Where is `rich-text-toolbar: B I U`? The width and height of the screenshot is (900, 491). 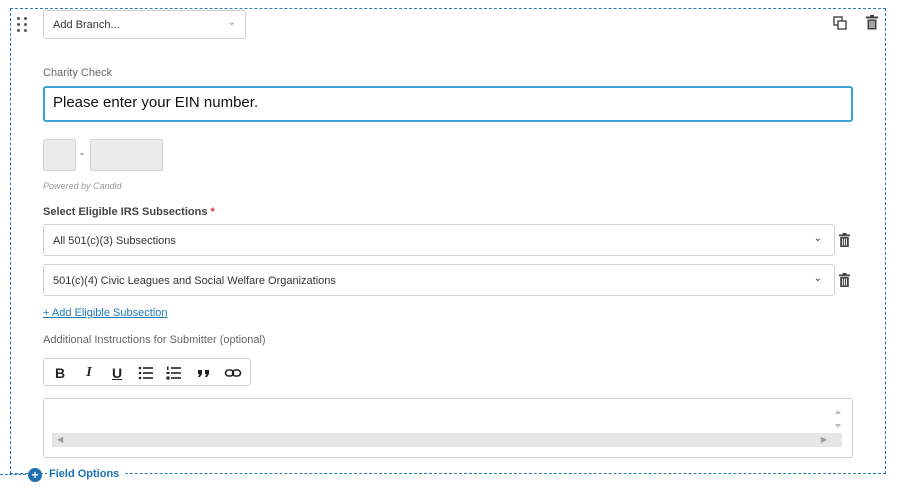 rich-text-toolbar: B I U is located at coordinates (147, 372).